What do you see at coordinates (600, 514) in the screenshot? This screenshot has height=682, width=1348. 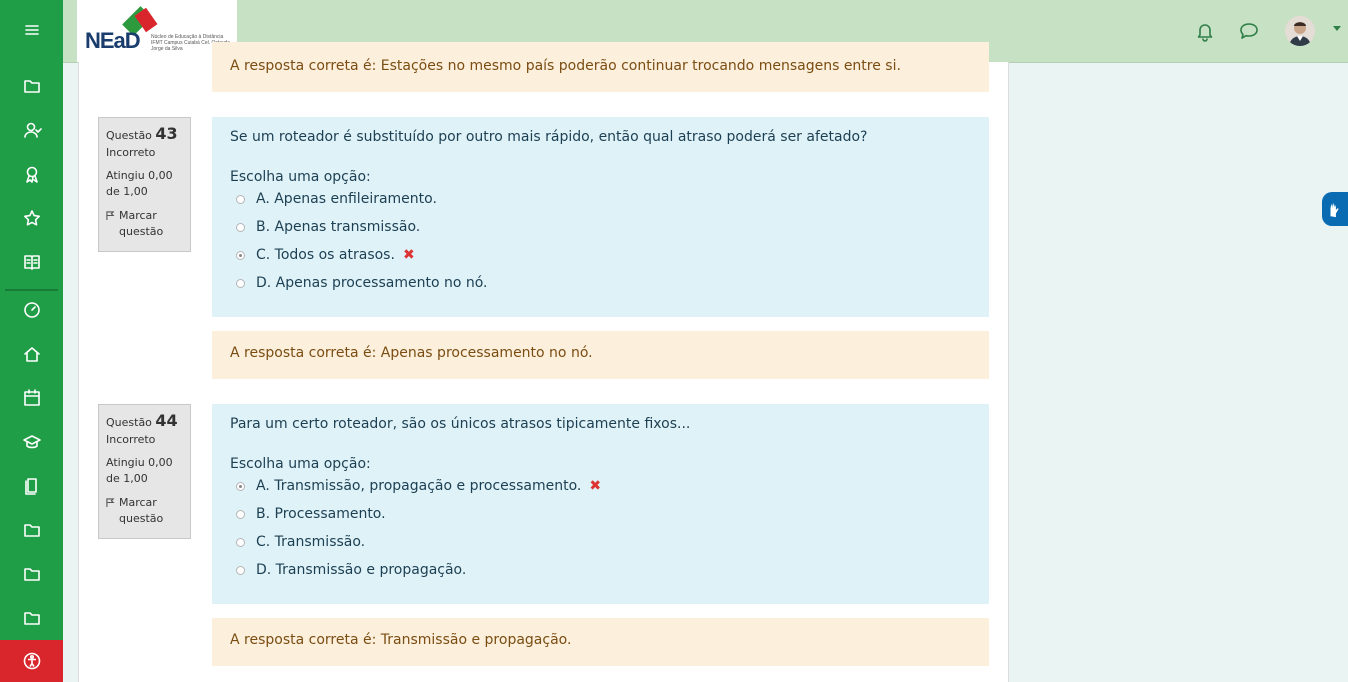 I see `answer-option-b: B. Processamento.` at bounding box center [600, 514].